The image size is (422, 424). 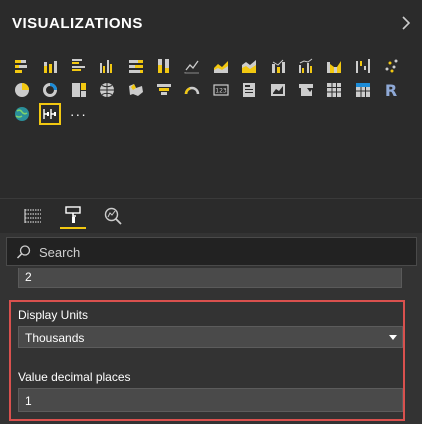 What do you see at coordinates (164, 66) in the screenshot?
I see `100-stacked-column-chart-icon` at bounding box center [164, 66].